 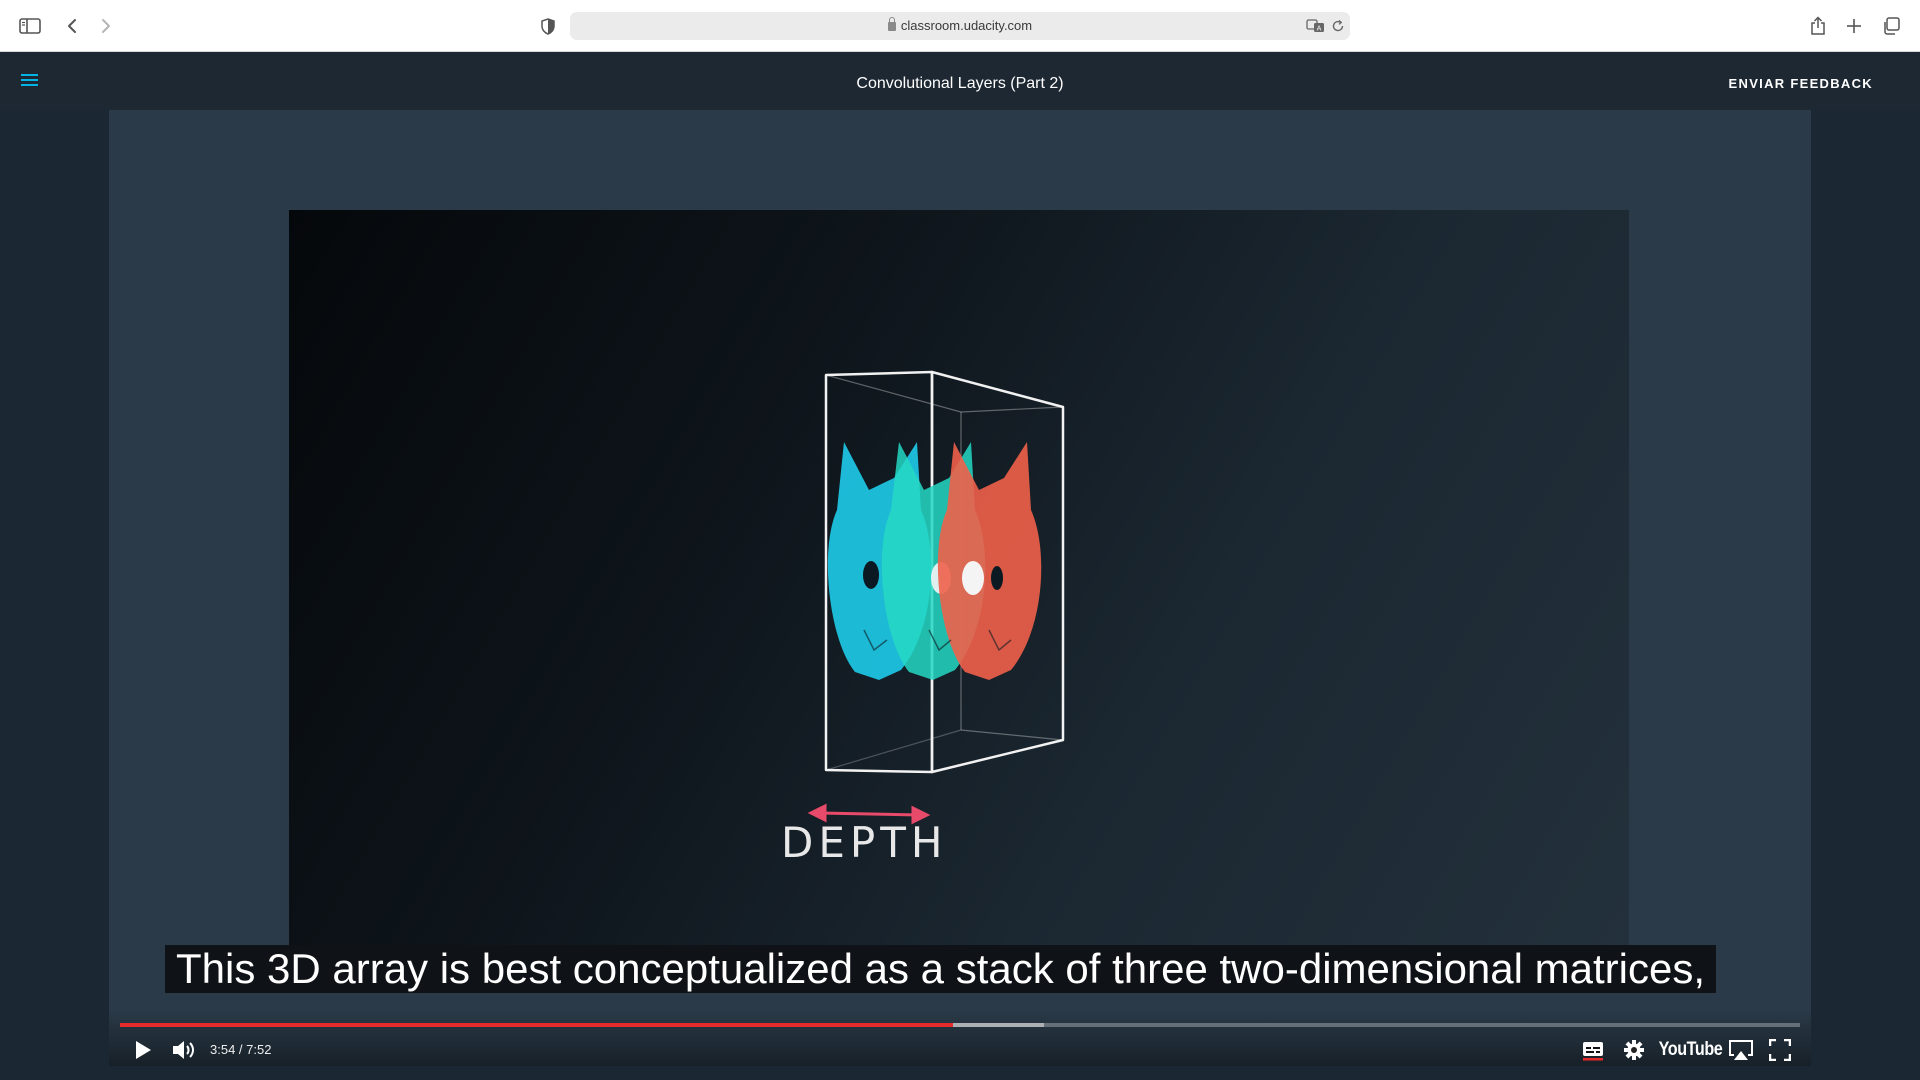 I want to click on share-icon, so click(x=1818, y=26).